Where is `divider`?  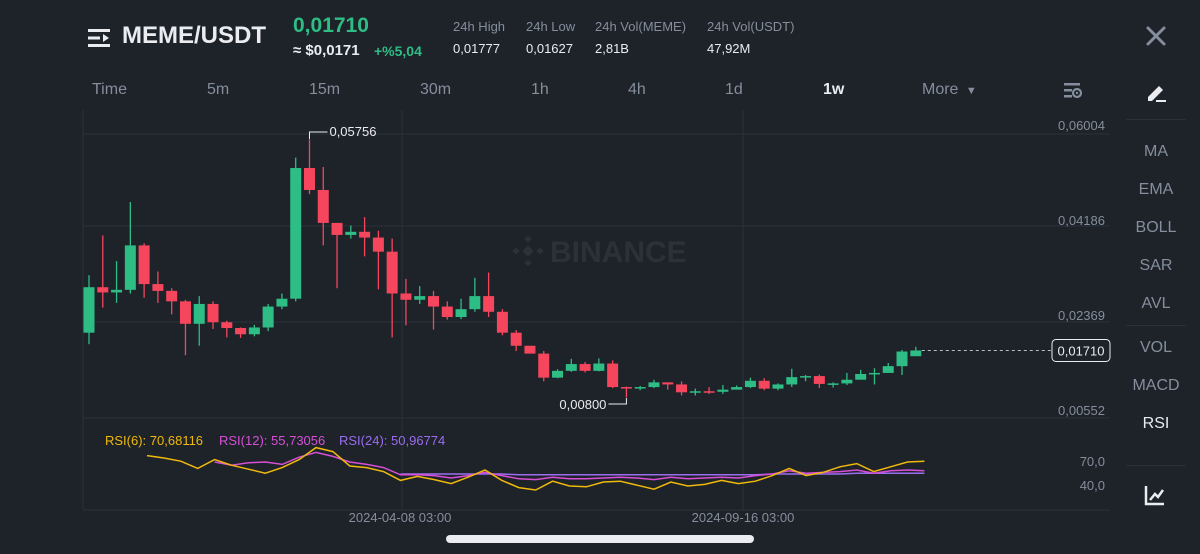 divider is located at coordinates (1156, 119).